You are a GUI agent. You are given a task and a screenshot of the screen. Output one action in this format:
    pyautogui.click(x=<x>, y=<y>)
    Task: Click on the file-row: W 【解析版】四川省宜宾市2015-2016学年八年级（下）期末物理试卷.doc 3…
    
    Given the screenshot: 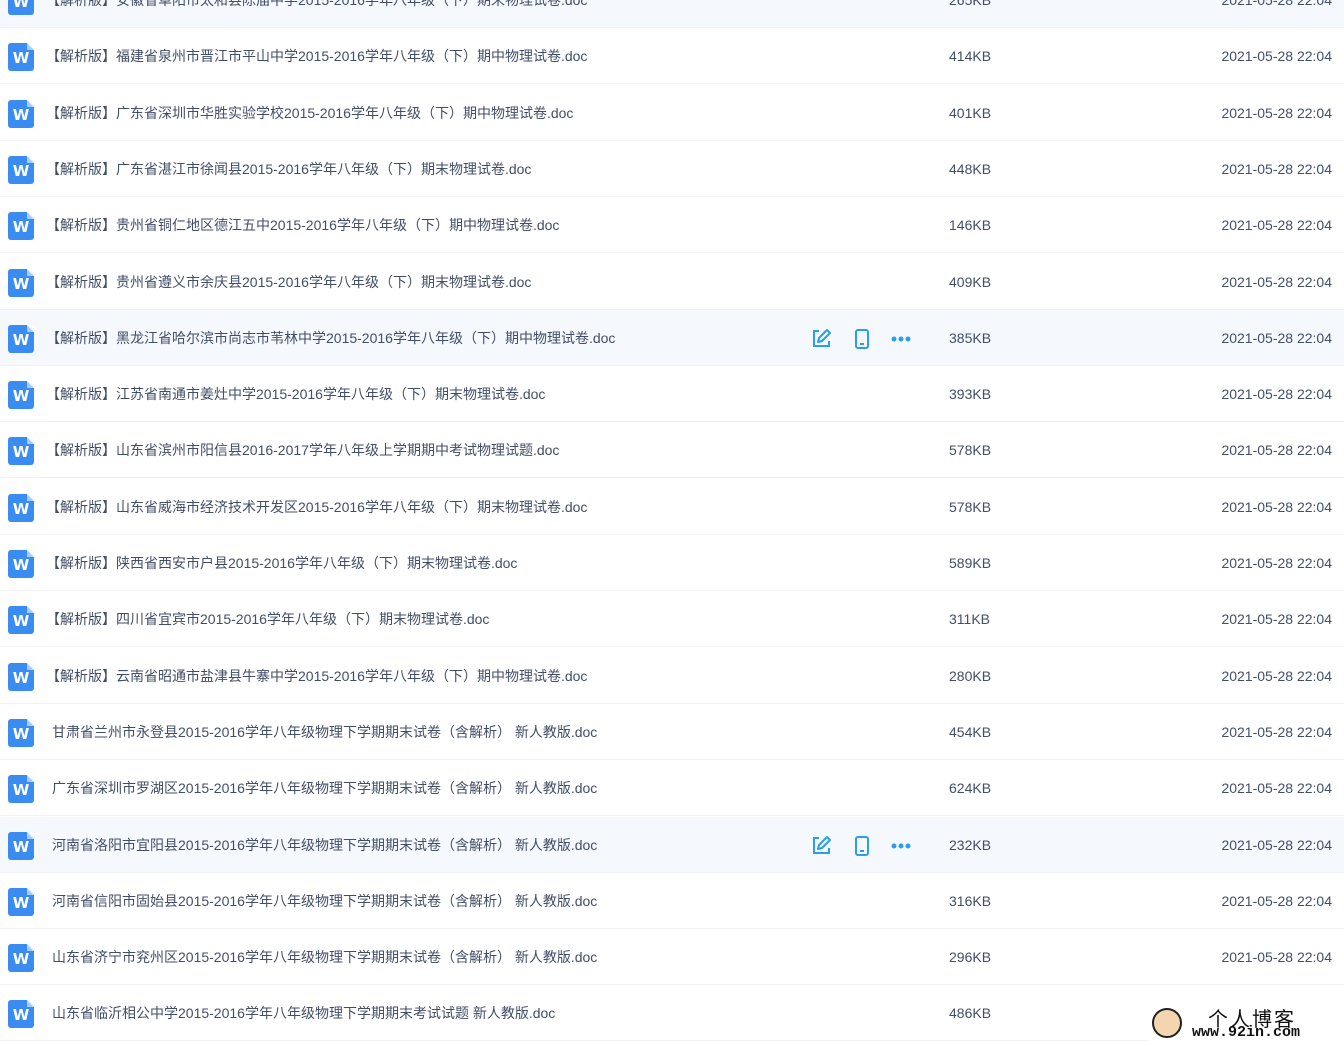 What is the action you would take?
    pyautogui.click(x=672, y=619)
    